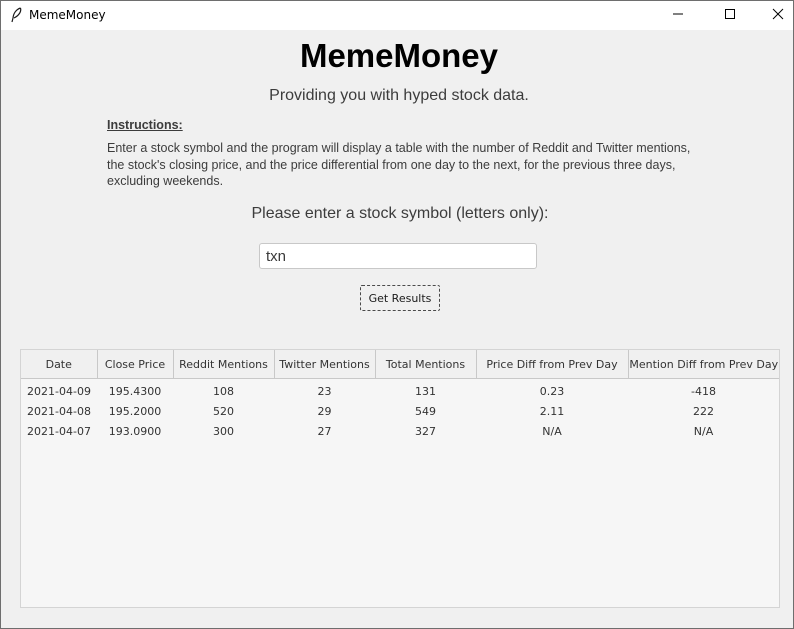 Image resolution: width=794 pixels, height=629 pixels. I want to click on table-cell: 2021-04-07, so click(59, 431).